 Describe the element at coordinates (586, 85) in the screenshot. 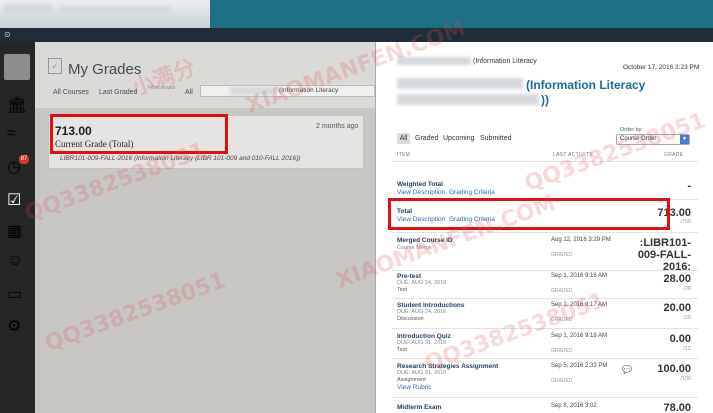

I see `course-title: (Information Literacy` at that location.